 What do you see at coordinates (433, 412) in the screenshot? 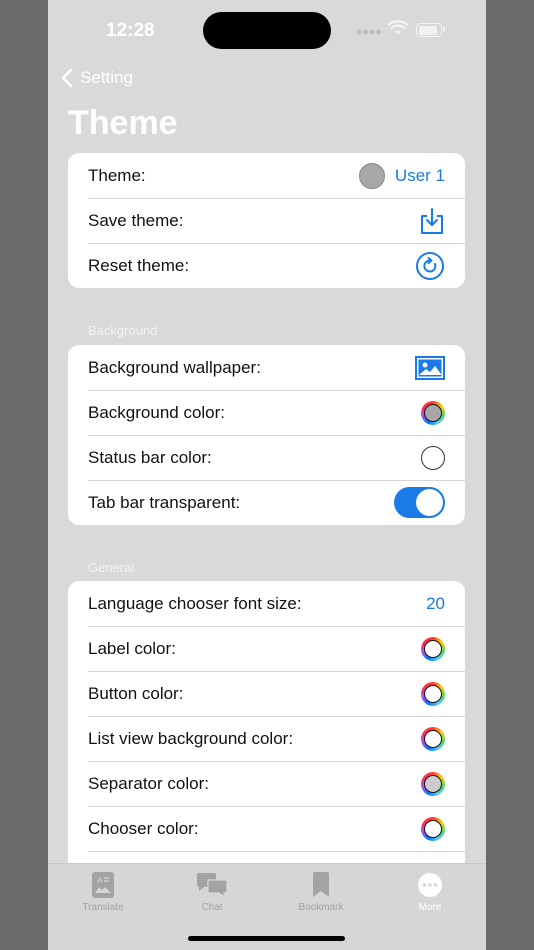
I see `background-color-swatch` at bounding box center [433, 412].